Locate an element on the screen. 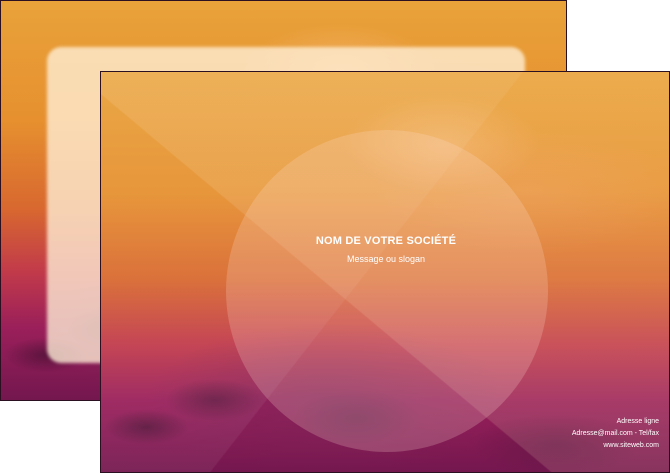 The height and width of the screenshot is (473, 670). email-phone-line: Adresse@mail.com - Tel/fax is located at coordinates (615, 433).